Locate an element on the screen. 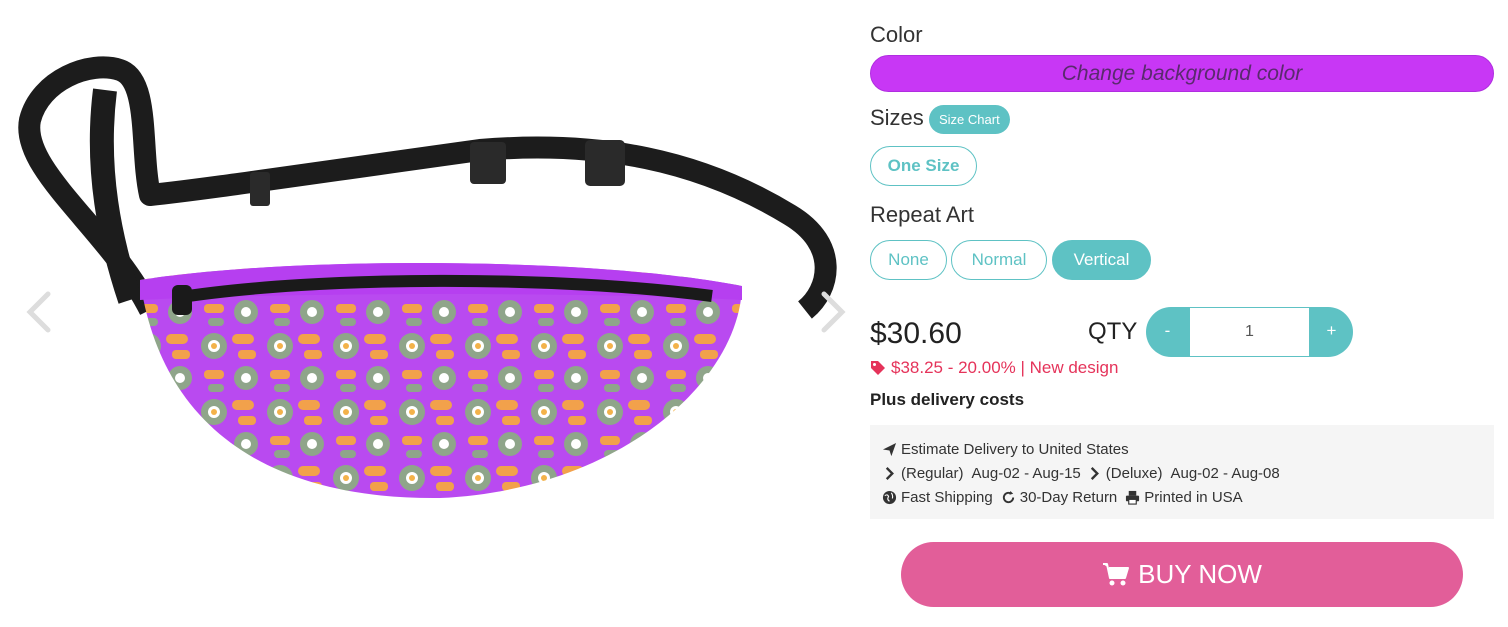 Image resolution: width=1508 pixels, height=627 pixels. regular-shipping-dates: Aug-02 - Aug-15 is located at coordinates (1026, 473).